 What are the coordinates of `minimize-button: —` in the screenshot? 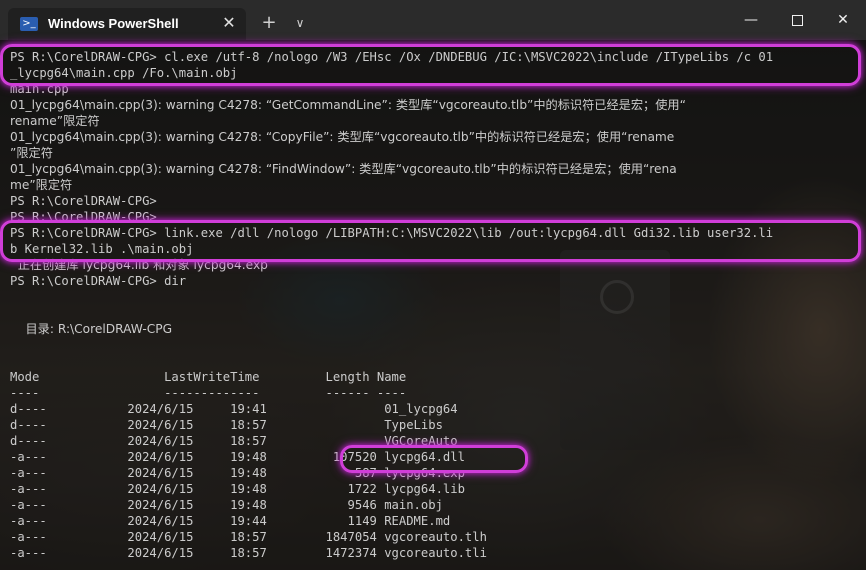 It's located at (751, 20).